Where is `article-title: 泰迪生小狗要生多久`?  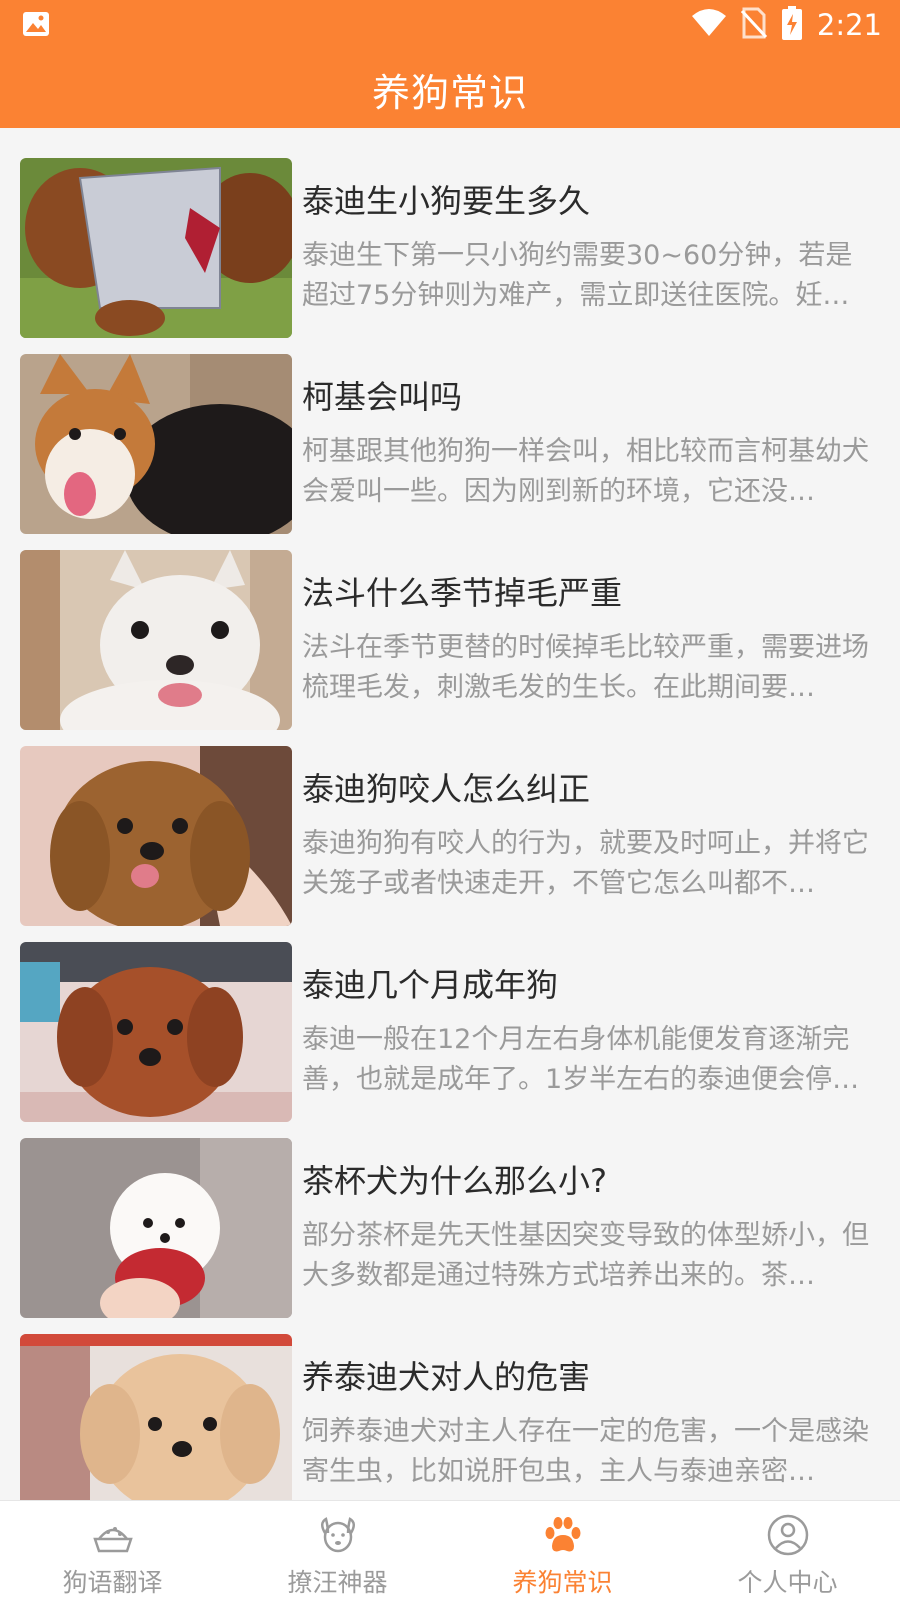 article-title: 泰迪生小狗要生多久 is located at coordinates (446, 201).